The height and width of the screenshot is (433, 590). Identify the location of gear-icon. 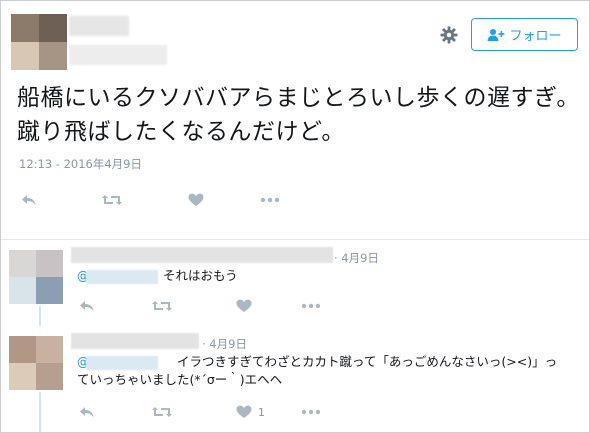
(449, 35).